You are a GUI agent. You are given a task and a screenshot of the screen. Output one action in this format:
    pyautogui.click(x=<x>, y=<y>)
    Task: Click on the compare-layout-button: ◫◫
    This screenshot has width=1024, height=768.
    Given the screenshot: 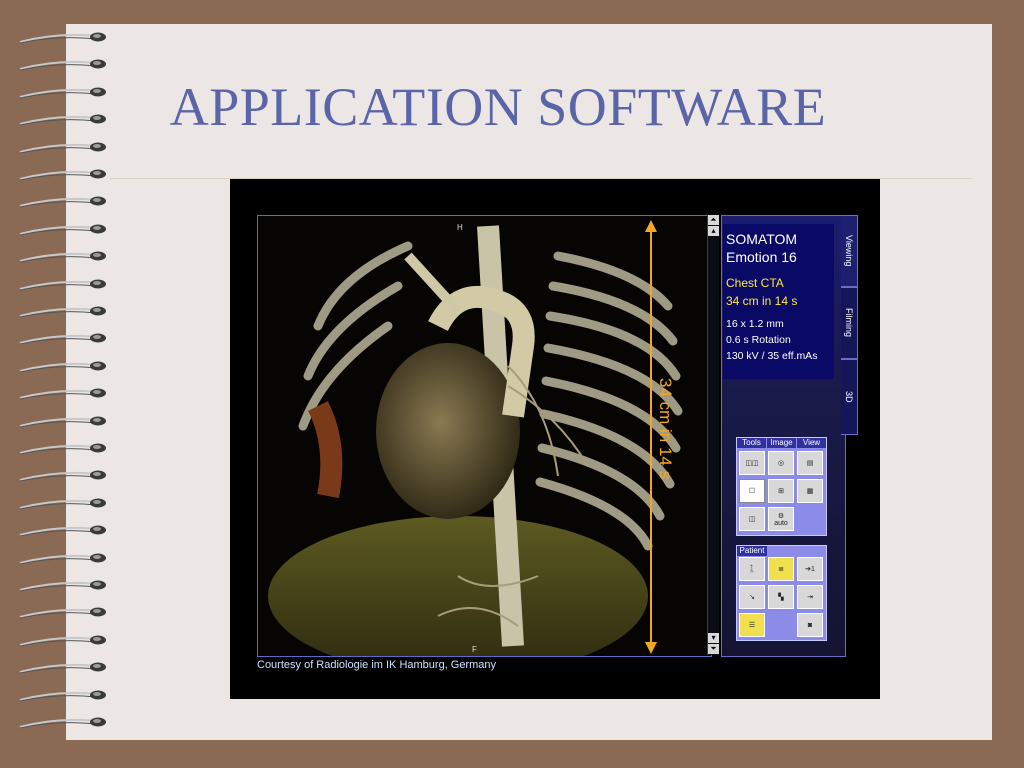 What is the action you would take?
    pyautogui.click(x=752, y=463)
    